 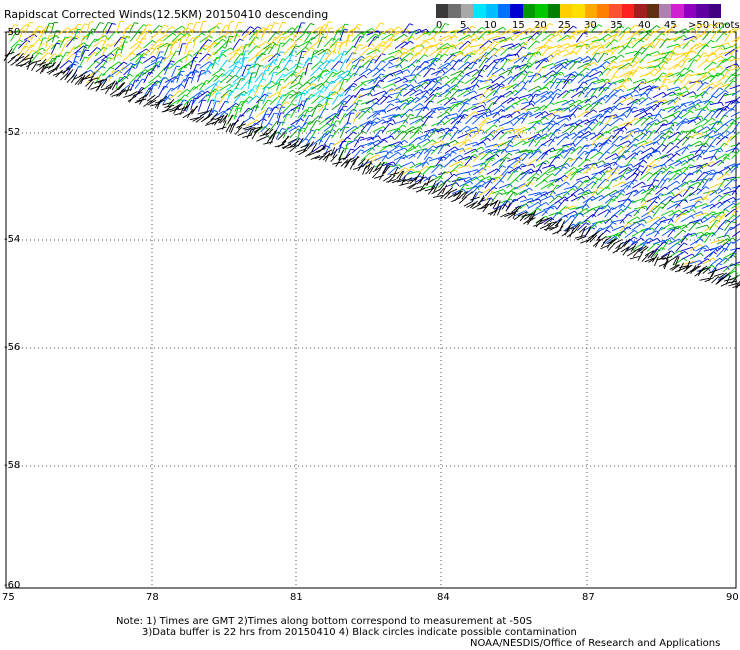 What do you see at coordinates (12, 32) in the screenshot?
I see `lat-label-50: -50` at bounding box center [12, 32].